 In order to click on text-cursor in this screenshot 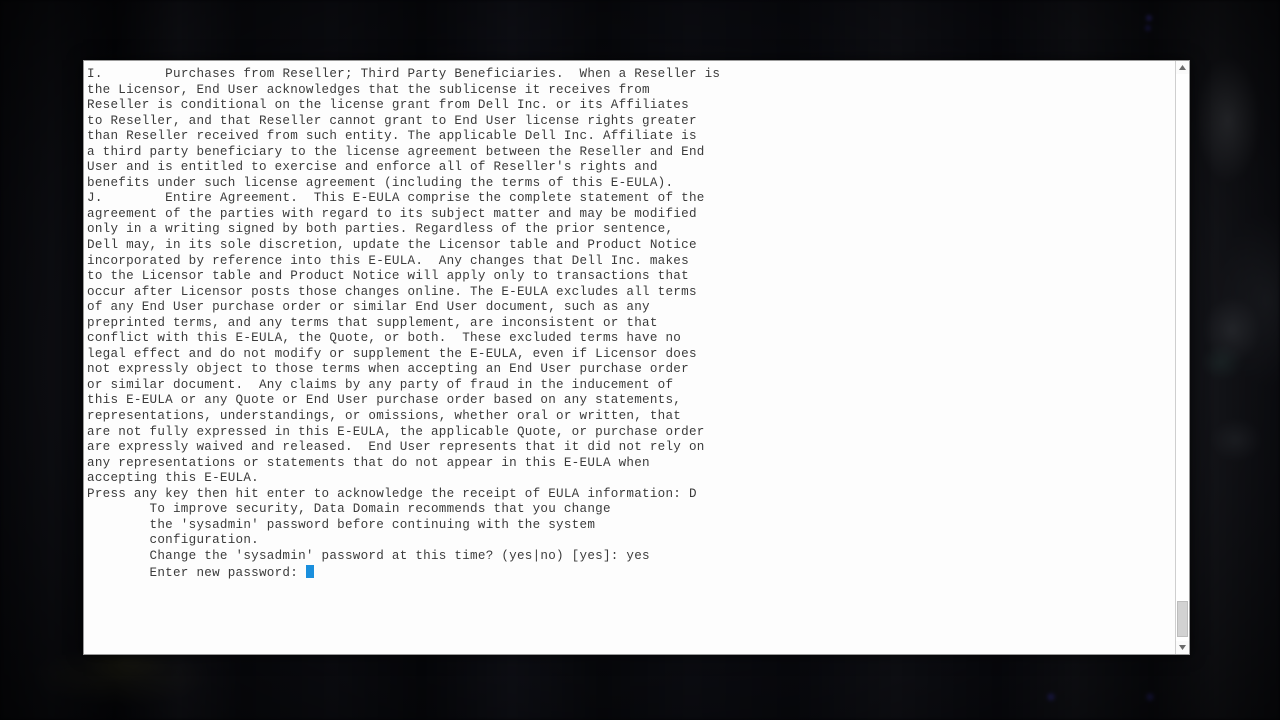, I will do `click(309, 571)`.